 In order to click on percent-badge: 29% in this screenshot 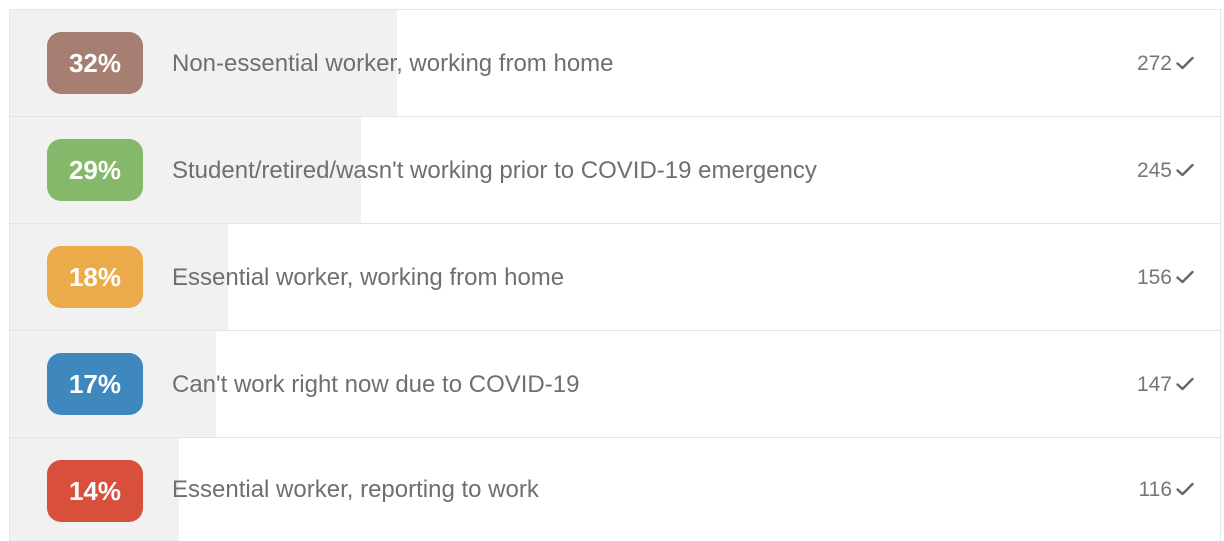, I will do `click(95, 170)`.